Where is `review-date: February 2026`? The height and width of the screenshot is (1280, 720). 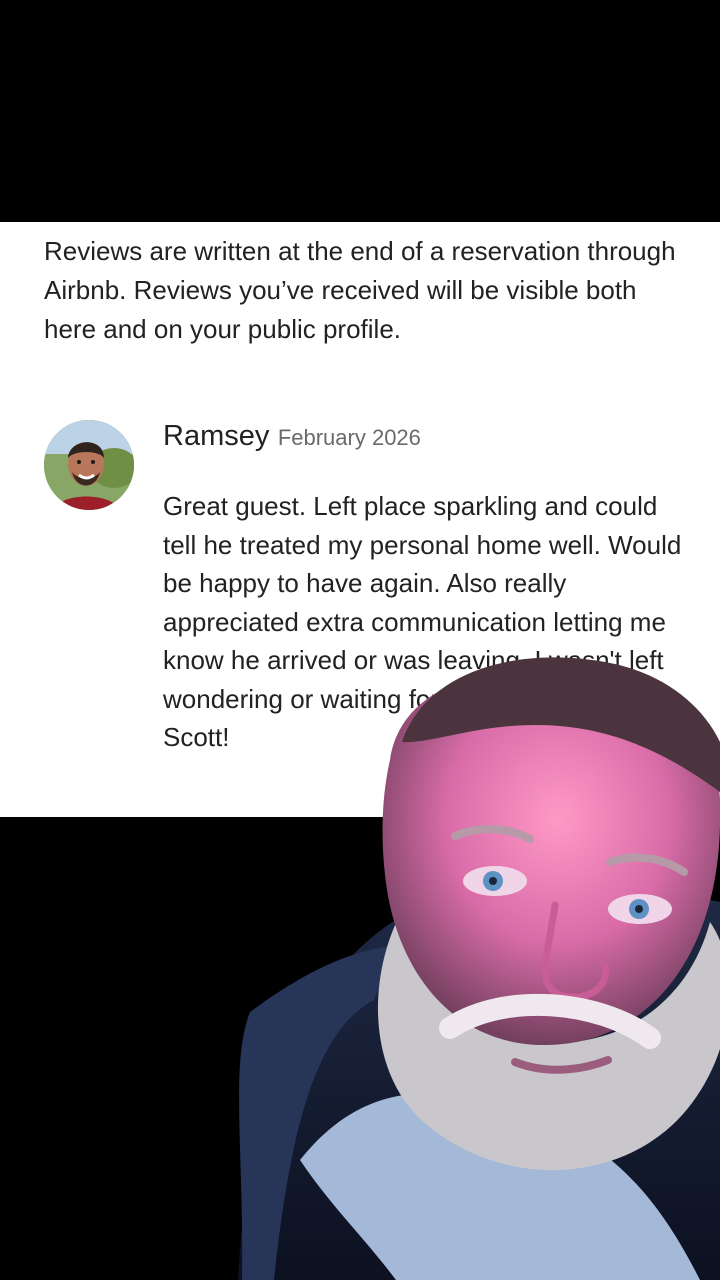 review-date: February 2026 is located at coordinates (349, 437).